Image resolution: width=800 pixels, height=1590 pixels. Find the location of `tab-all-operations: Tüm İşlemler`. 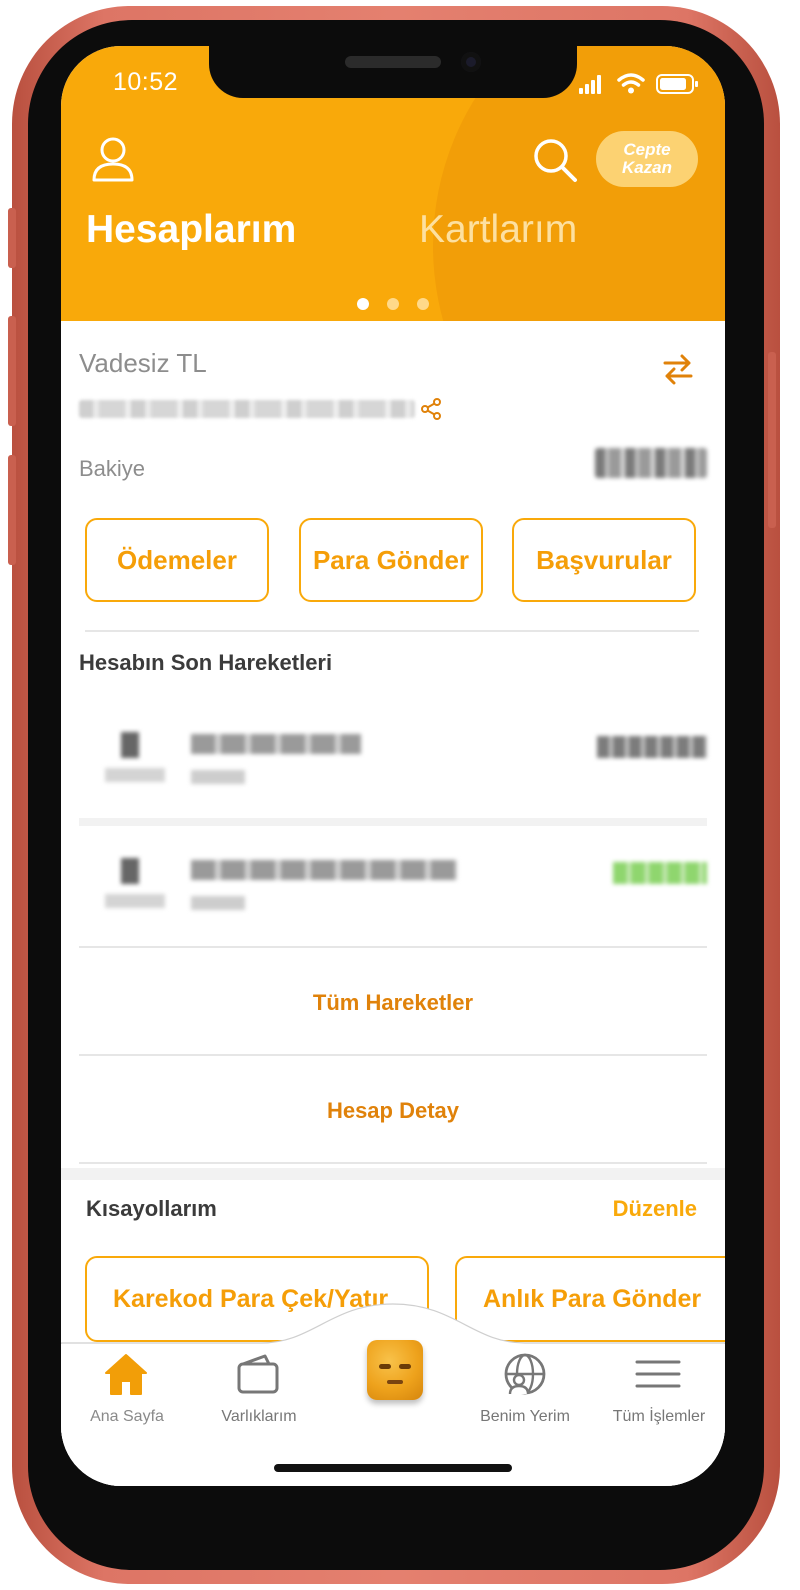

tab-all-operations: Tüm İşlemler is located at coordinates (659, 1392).